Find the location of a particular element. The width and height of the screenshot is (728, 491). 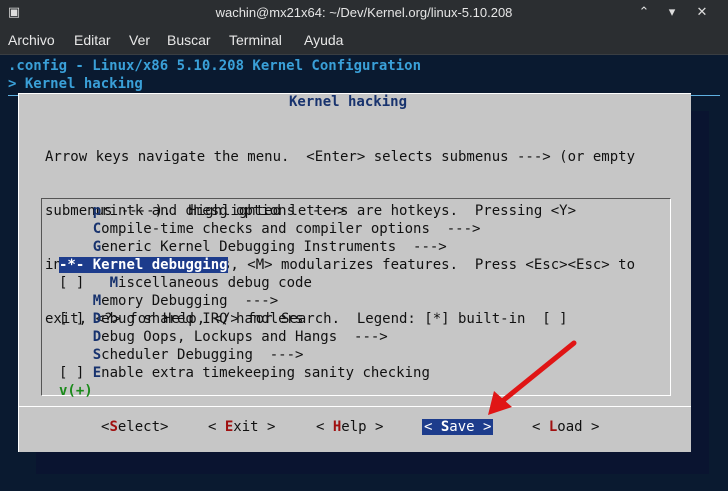

red-arrow-annotation is located at coordinates (532, 377).